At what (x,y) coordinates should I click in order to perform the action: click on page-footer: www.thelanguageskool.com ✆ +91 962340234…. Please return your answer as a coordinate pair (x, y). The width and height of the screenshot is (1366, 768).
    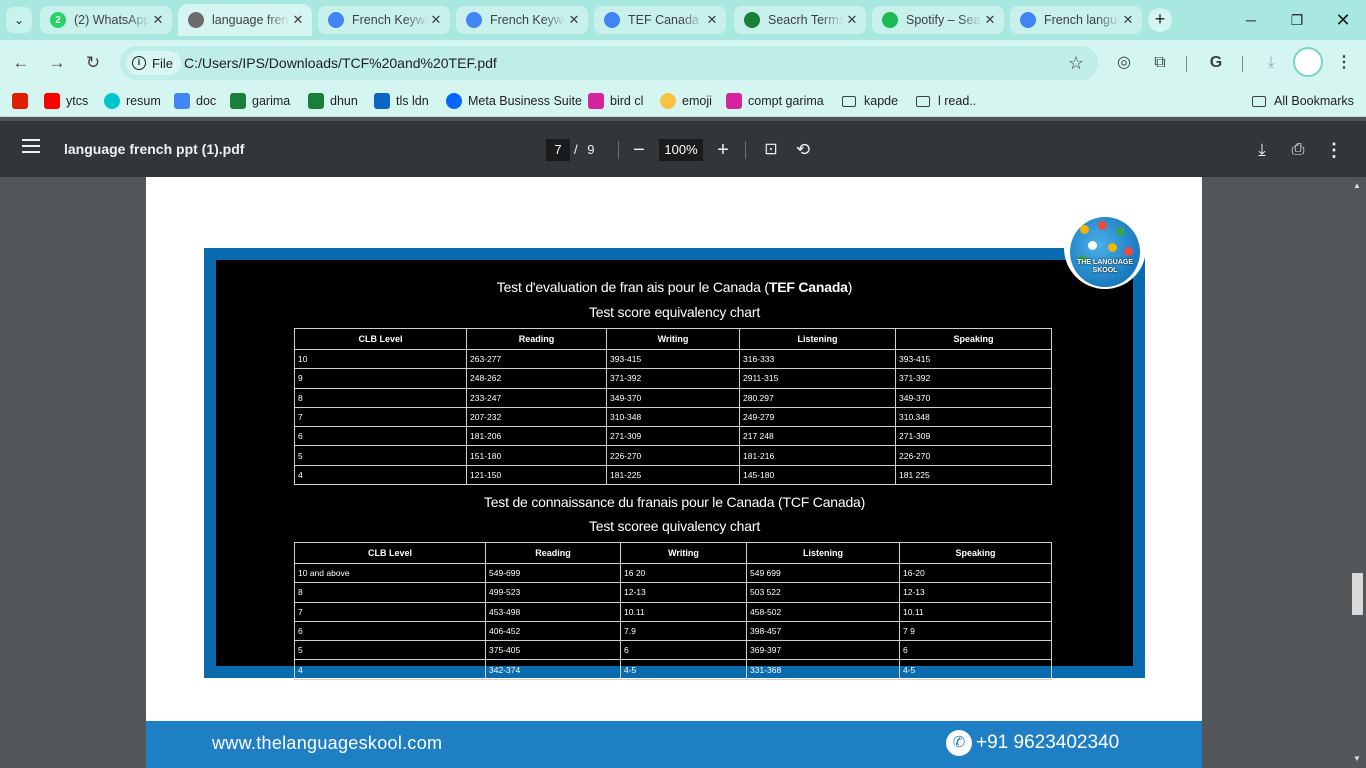
    Looking at the image, I should click on (674, 744).